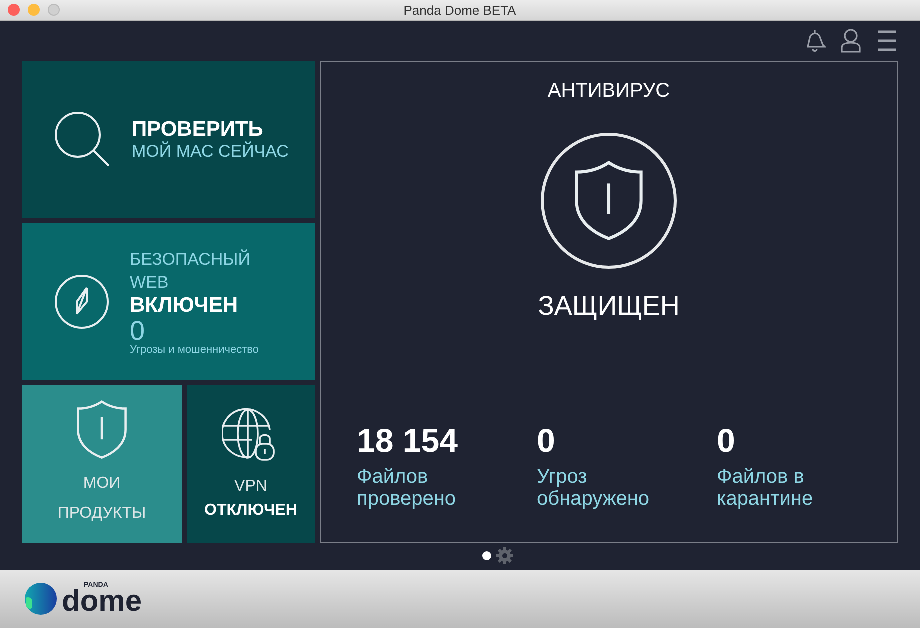  Describe the element at coordinates (198, 130) in the screenshot. I see `scan-title: ПРОВЕРИТЬ` at that location.